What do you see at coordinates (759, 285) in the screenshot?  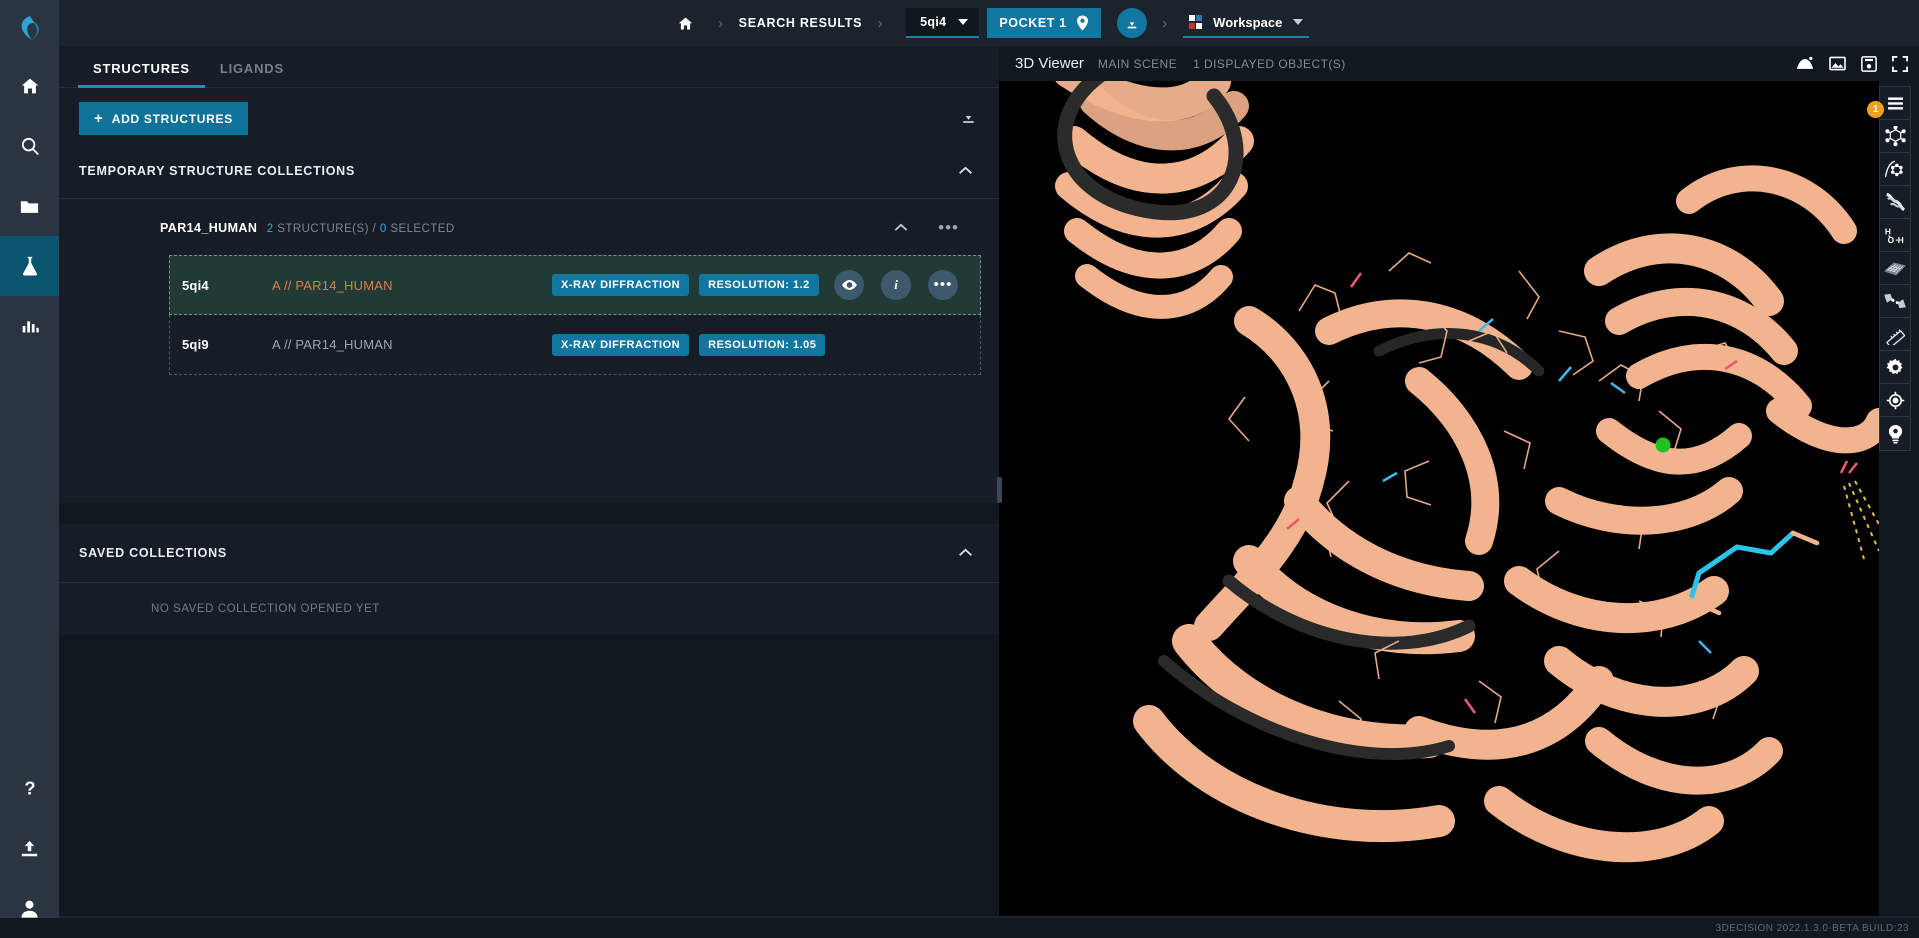 I see `status-badge-resolution: RESOLUTION: 1.2` at bounding box center [759, 285].